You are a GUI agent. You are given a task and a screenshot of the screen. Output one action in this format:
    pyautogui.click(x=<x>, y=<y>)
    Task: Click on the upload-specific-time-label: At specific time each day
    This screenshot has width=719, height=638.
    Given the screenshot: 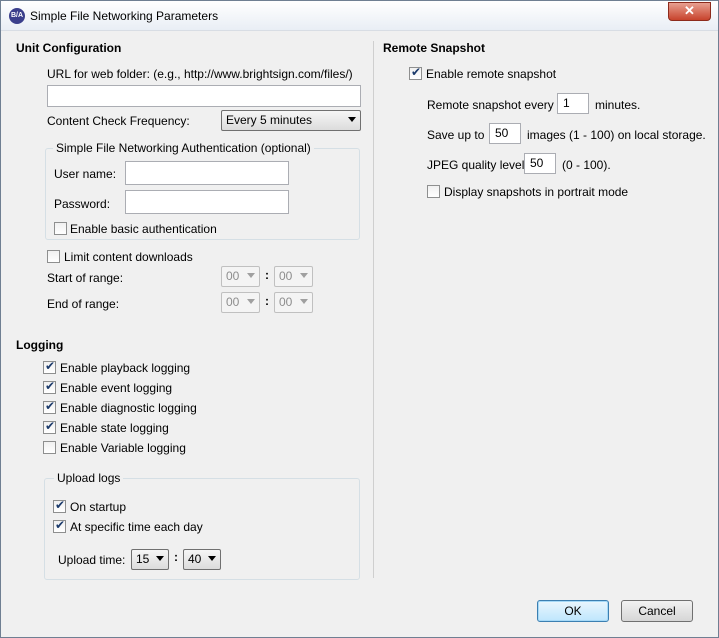 What is the action you would take?
    pyautogui.click(x=136, y=527)
    